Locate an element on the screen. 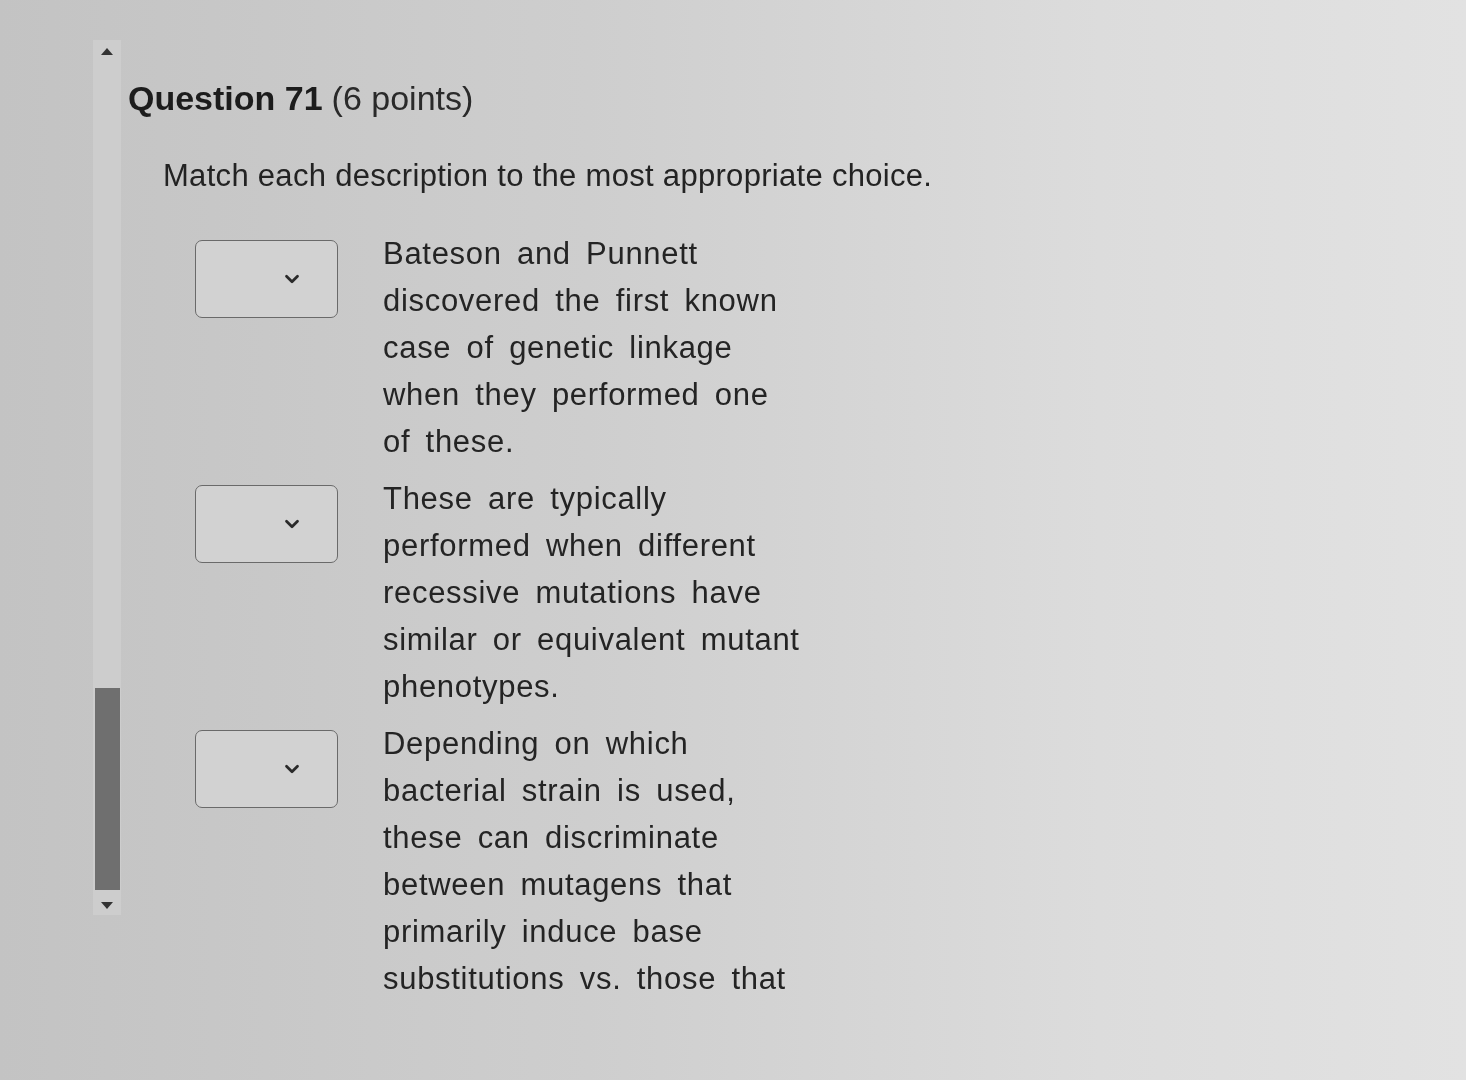 The width and height of the screenshot is (1466, 1080). scroll-down-arrow-icon is located at coordinates (107, 905).